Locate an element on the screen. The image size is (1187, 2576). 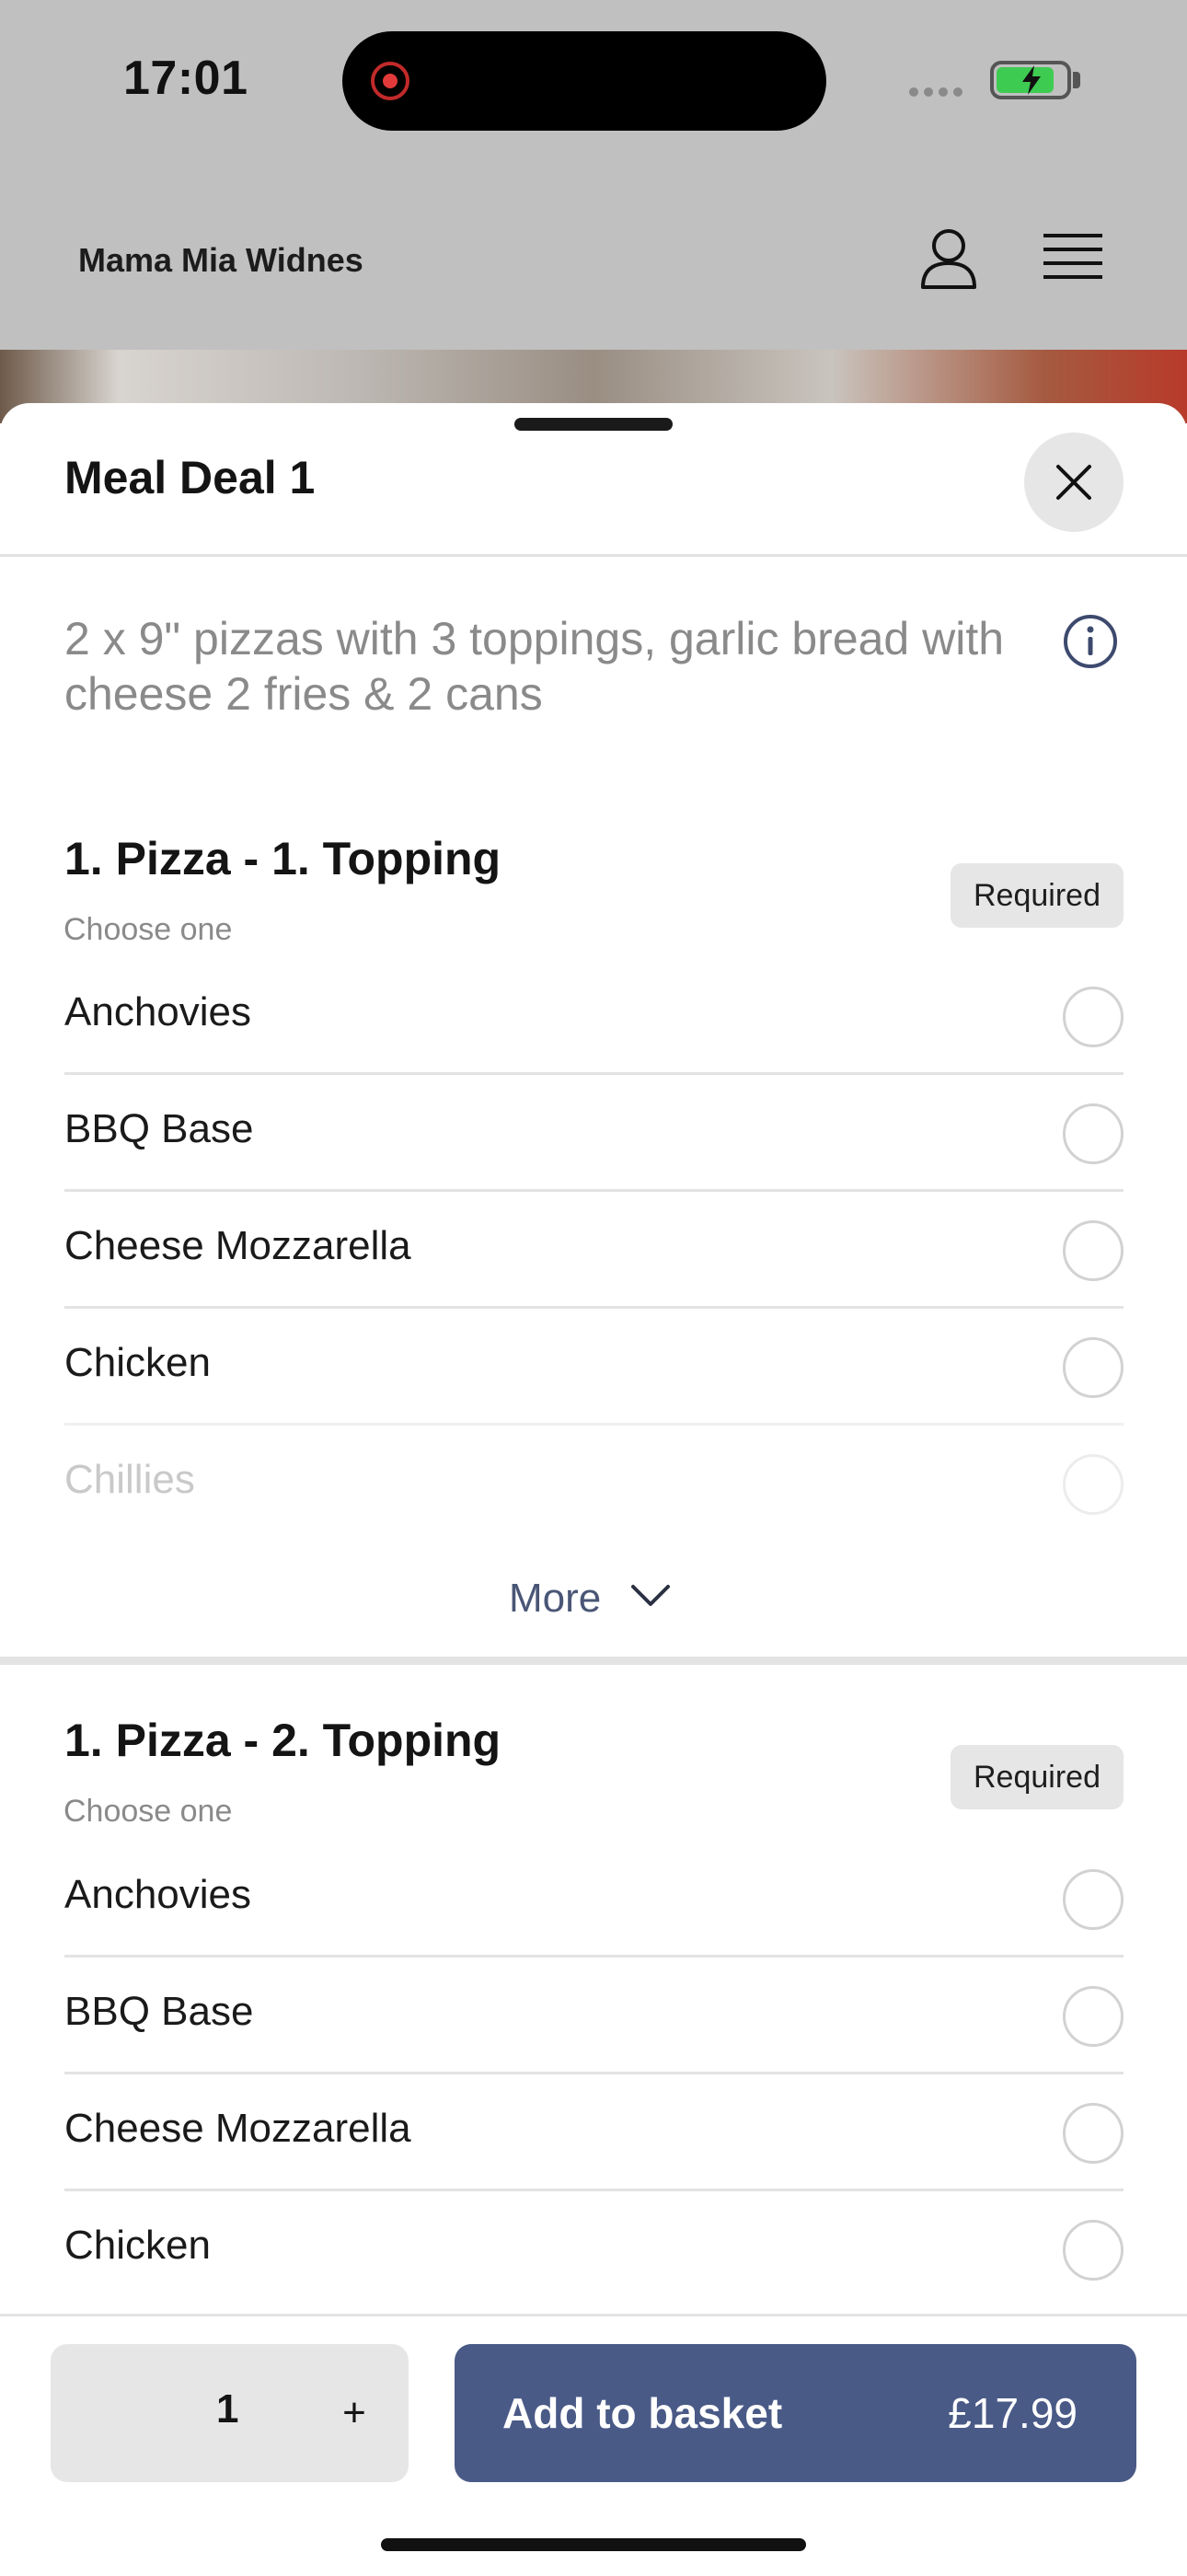
add-to-basket-button: Add to basket £17.99 is located at coordinates (795, 2413).